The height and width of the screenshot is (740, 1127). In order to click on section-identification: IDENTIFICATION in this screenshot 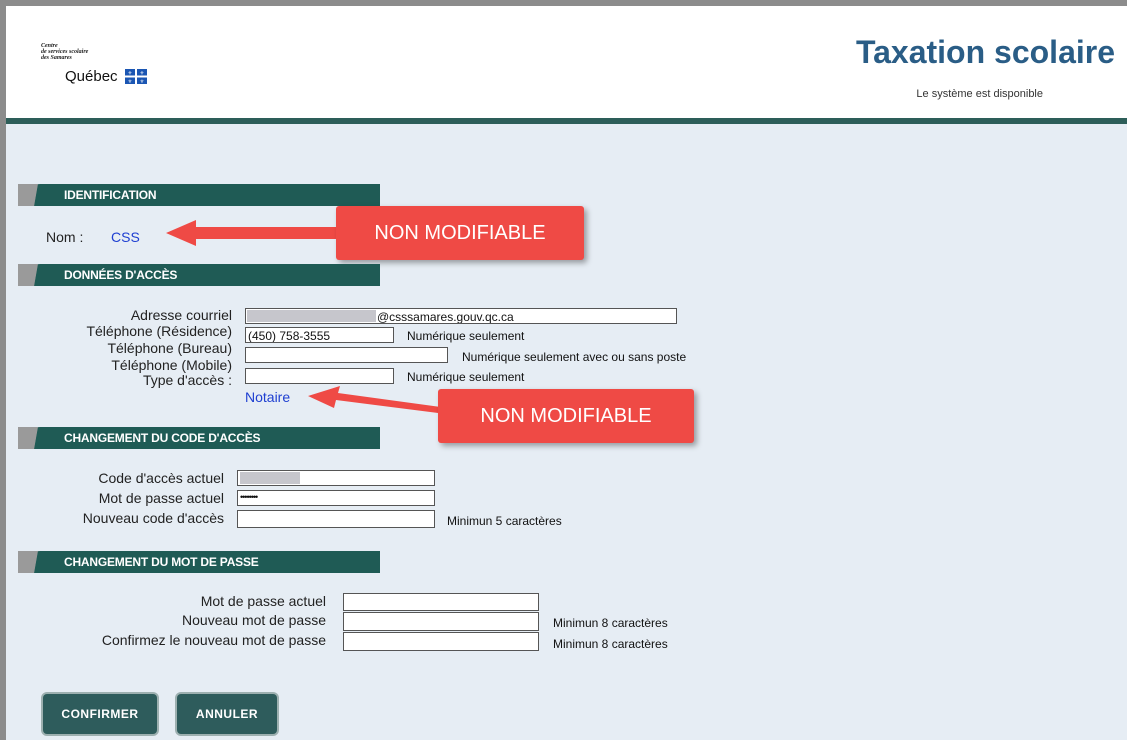, I will do `click(199, 195)`.